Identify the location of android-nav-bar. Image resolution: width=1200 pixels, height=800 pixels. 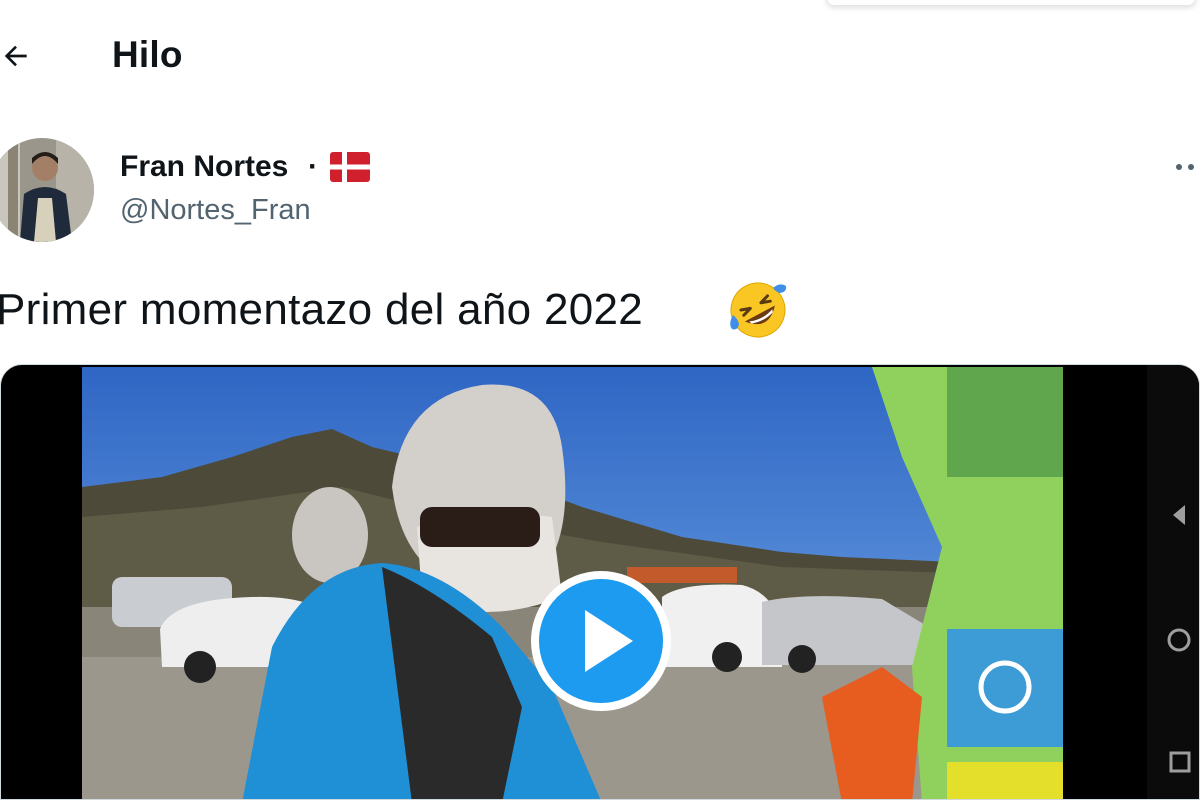
(1173, 582).